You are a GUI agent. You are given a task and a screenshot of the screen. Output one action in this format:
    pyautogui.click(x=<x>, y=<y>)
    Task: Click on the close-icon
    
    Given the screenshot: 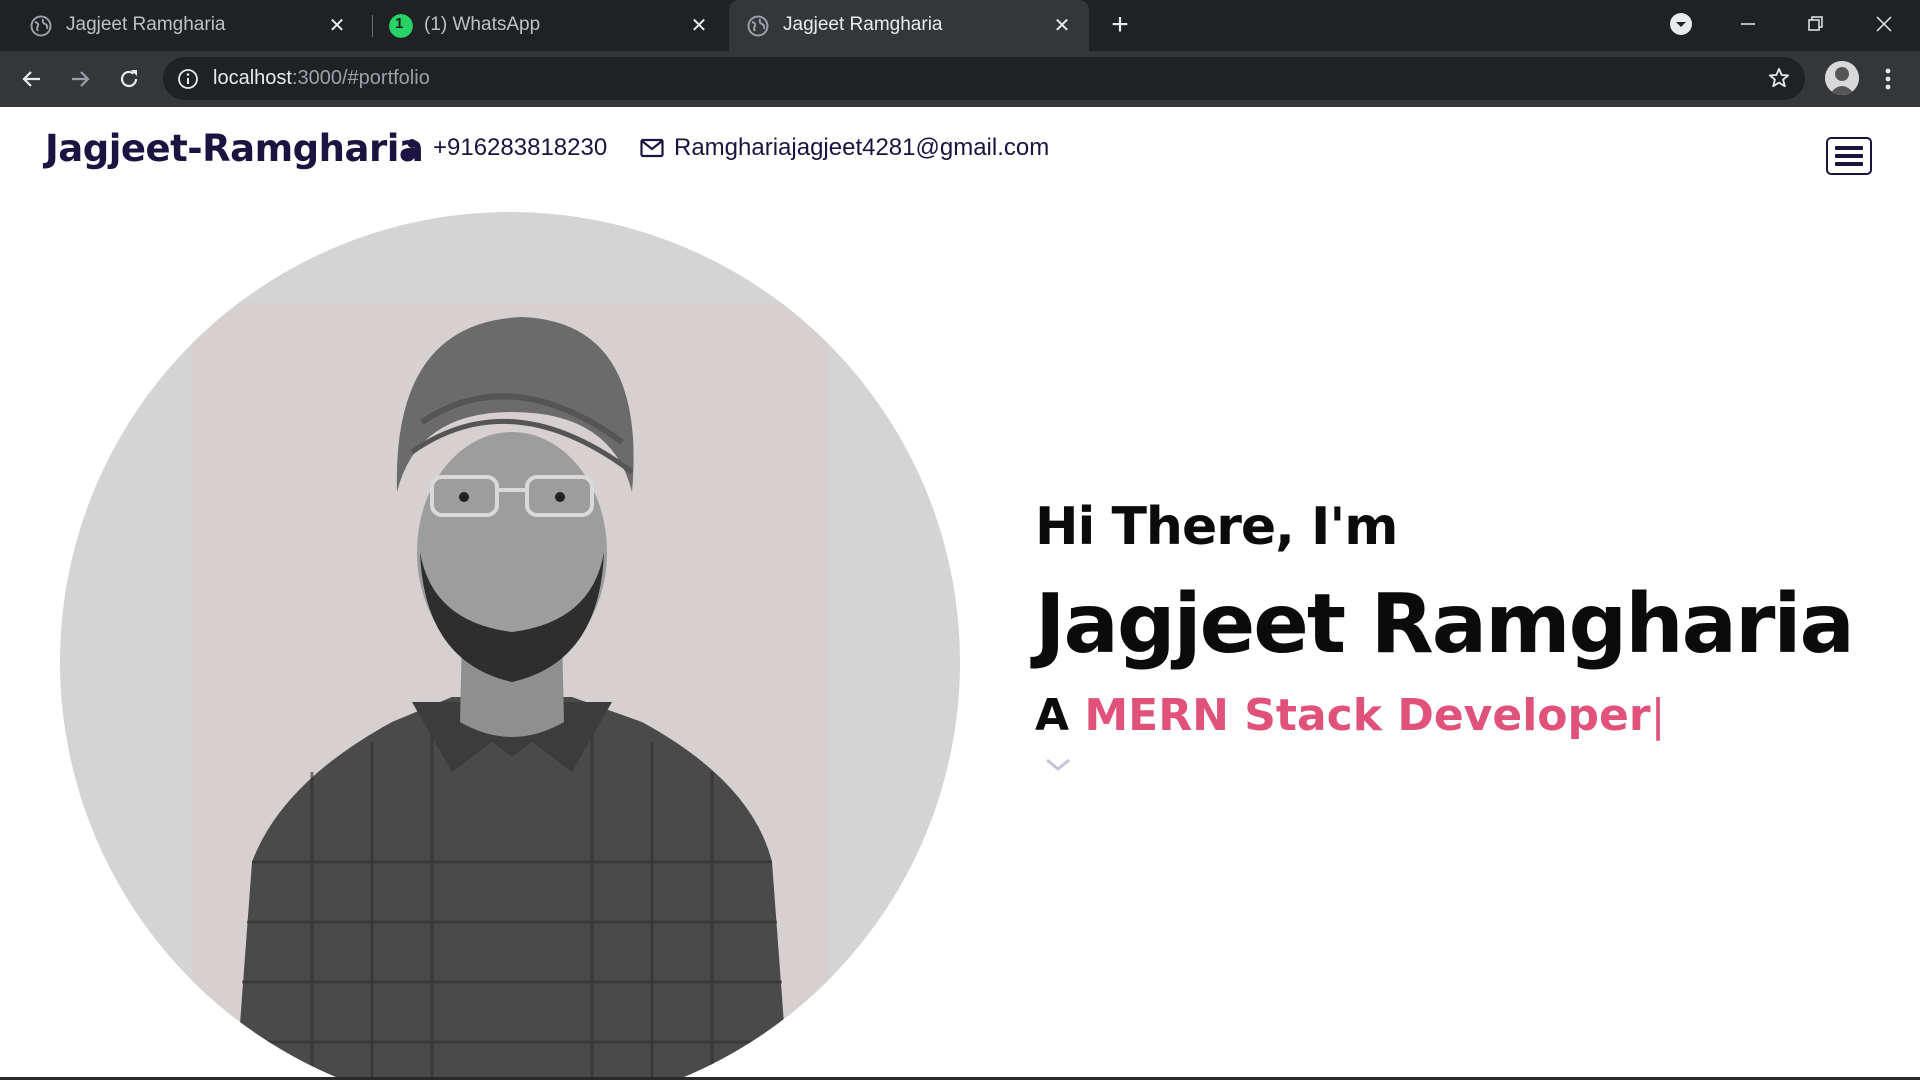 What is the action you would take?
    pyautogui.click(x=1884, y=24)
    